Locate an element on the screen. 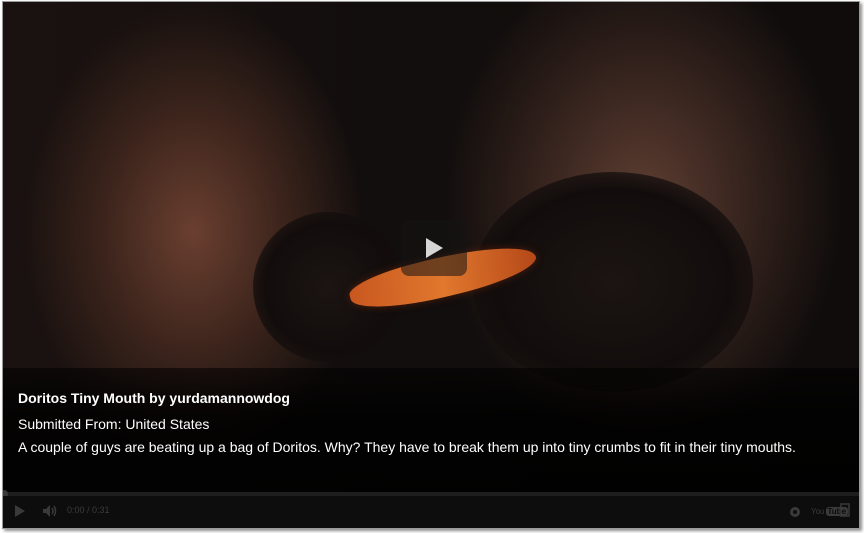 This screenshot has height=533, width=864. youtube-logo-prefix: You is located at coordinates (818, 511).